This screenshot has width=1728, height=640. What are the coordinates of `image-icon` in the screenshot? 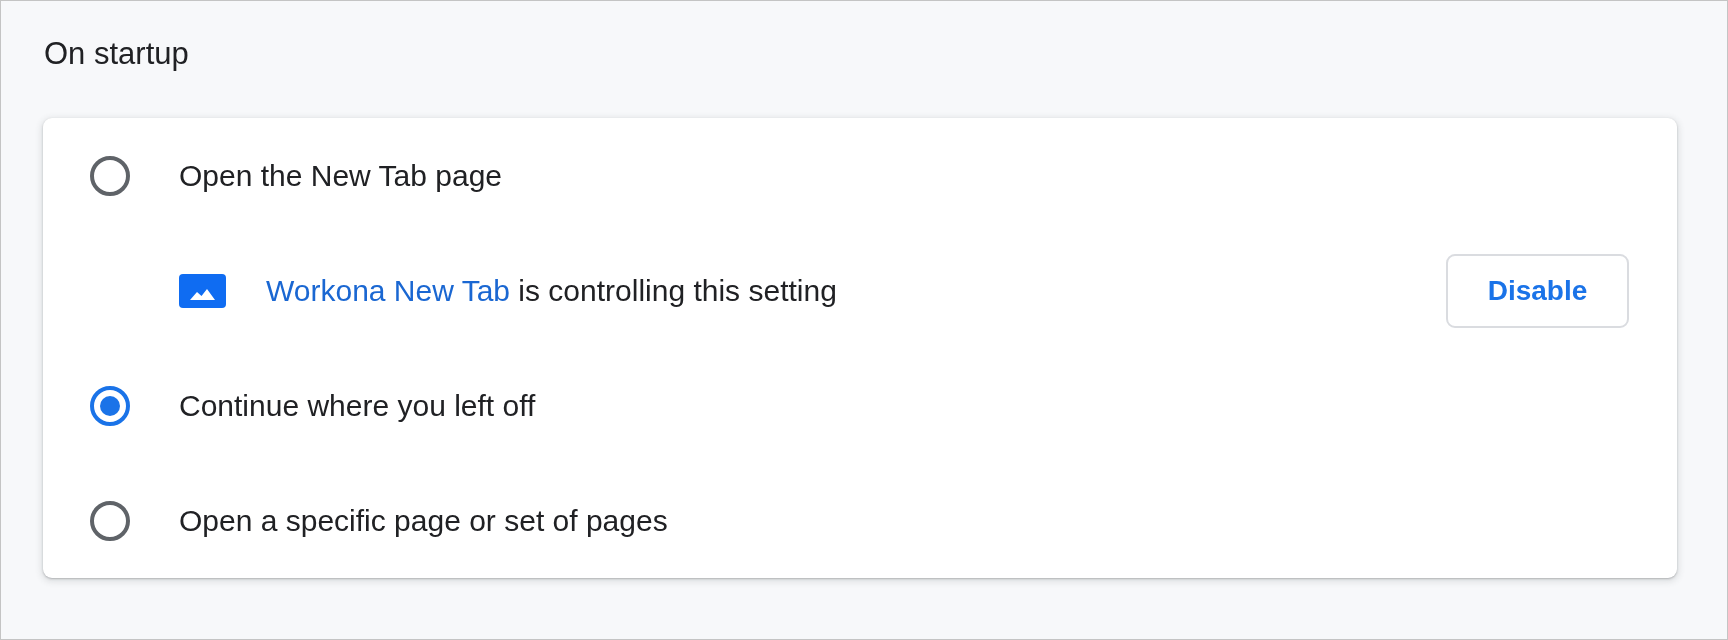 It's located at (202, 290).